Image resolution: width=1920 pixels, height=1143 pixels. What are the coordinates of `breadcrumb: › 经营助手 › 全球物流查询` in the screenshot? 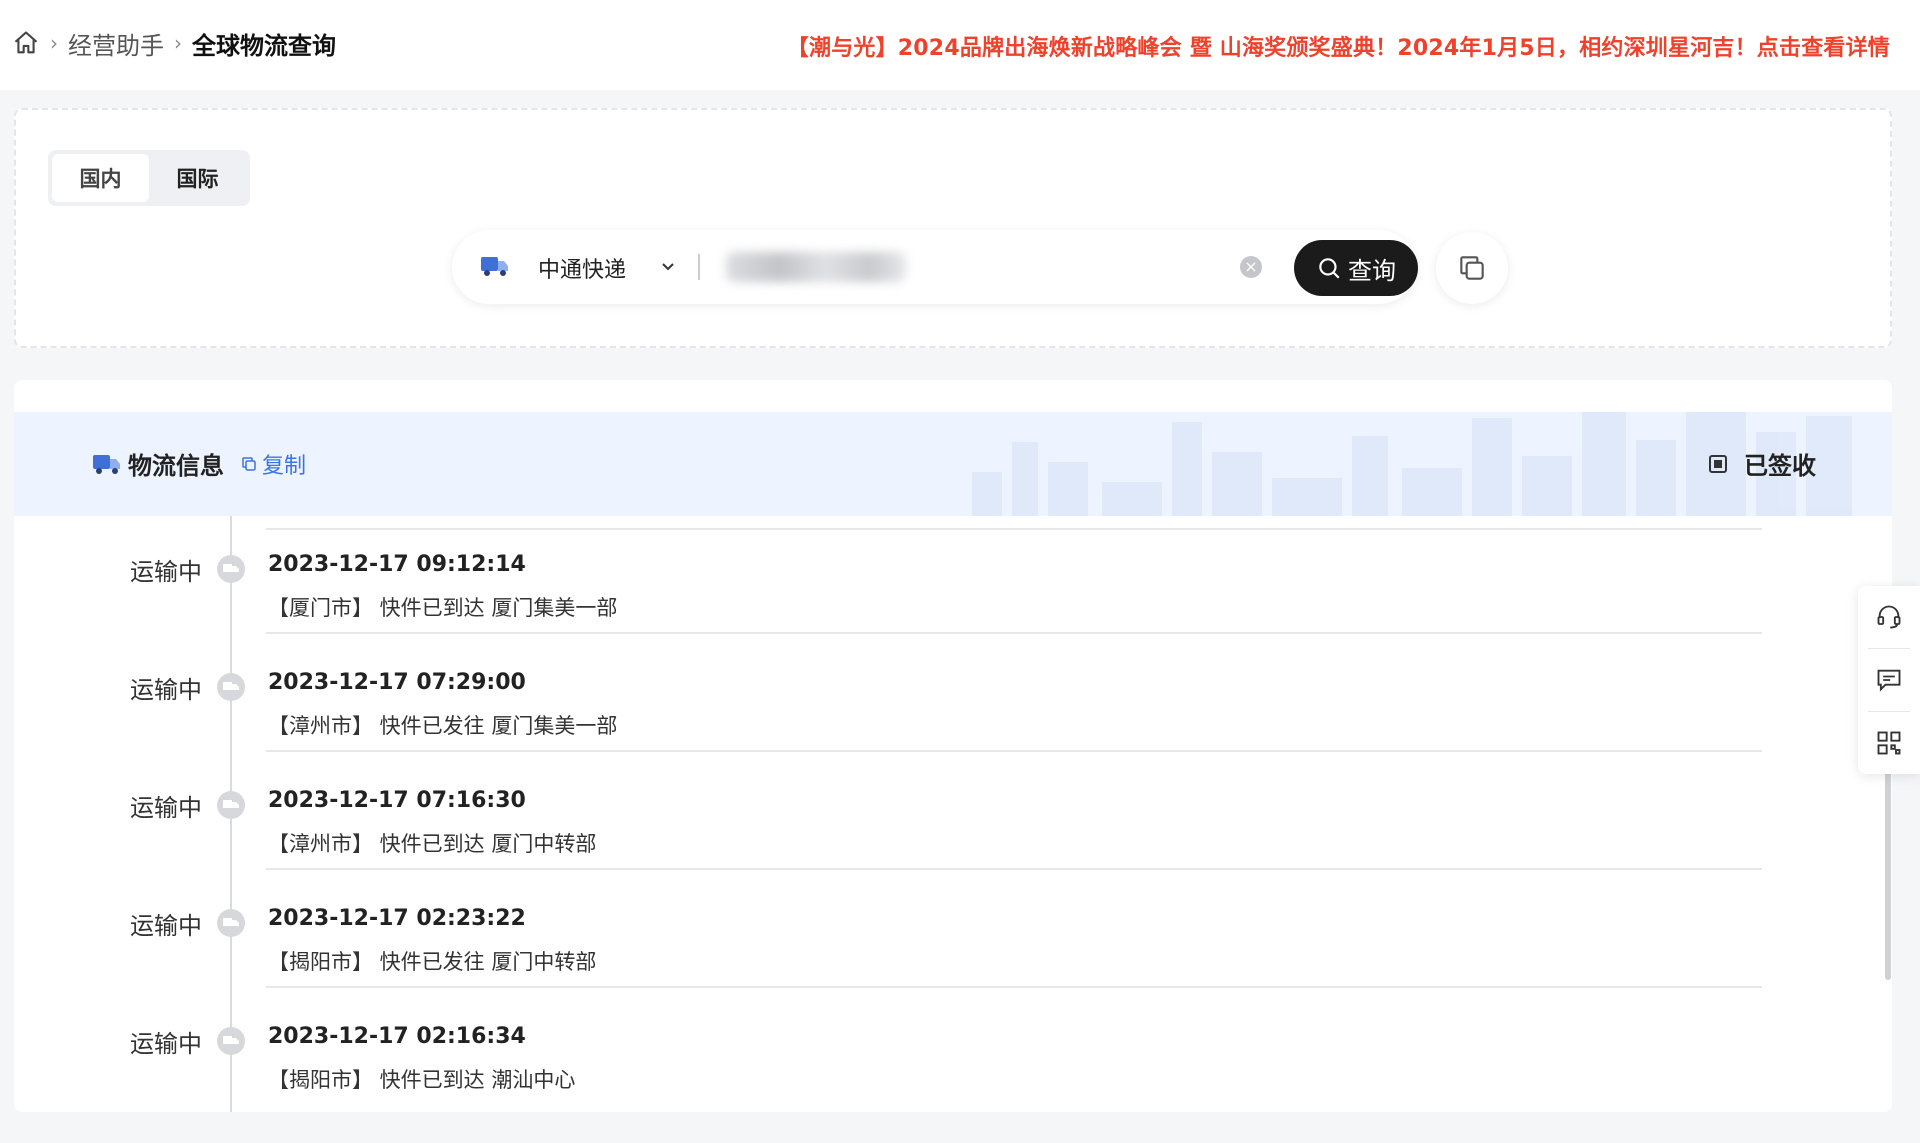 It's located at (174, 43).